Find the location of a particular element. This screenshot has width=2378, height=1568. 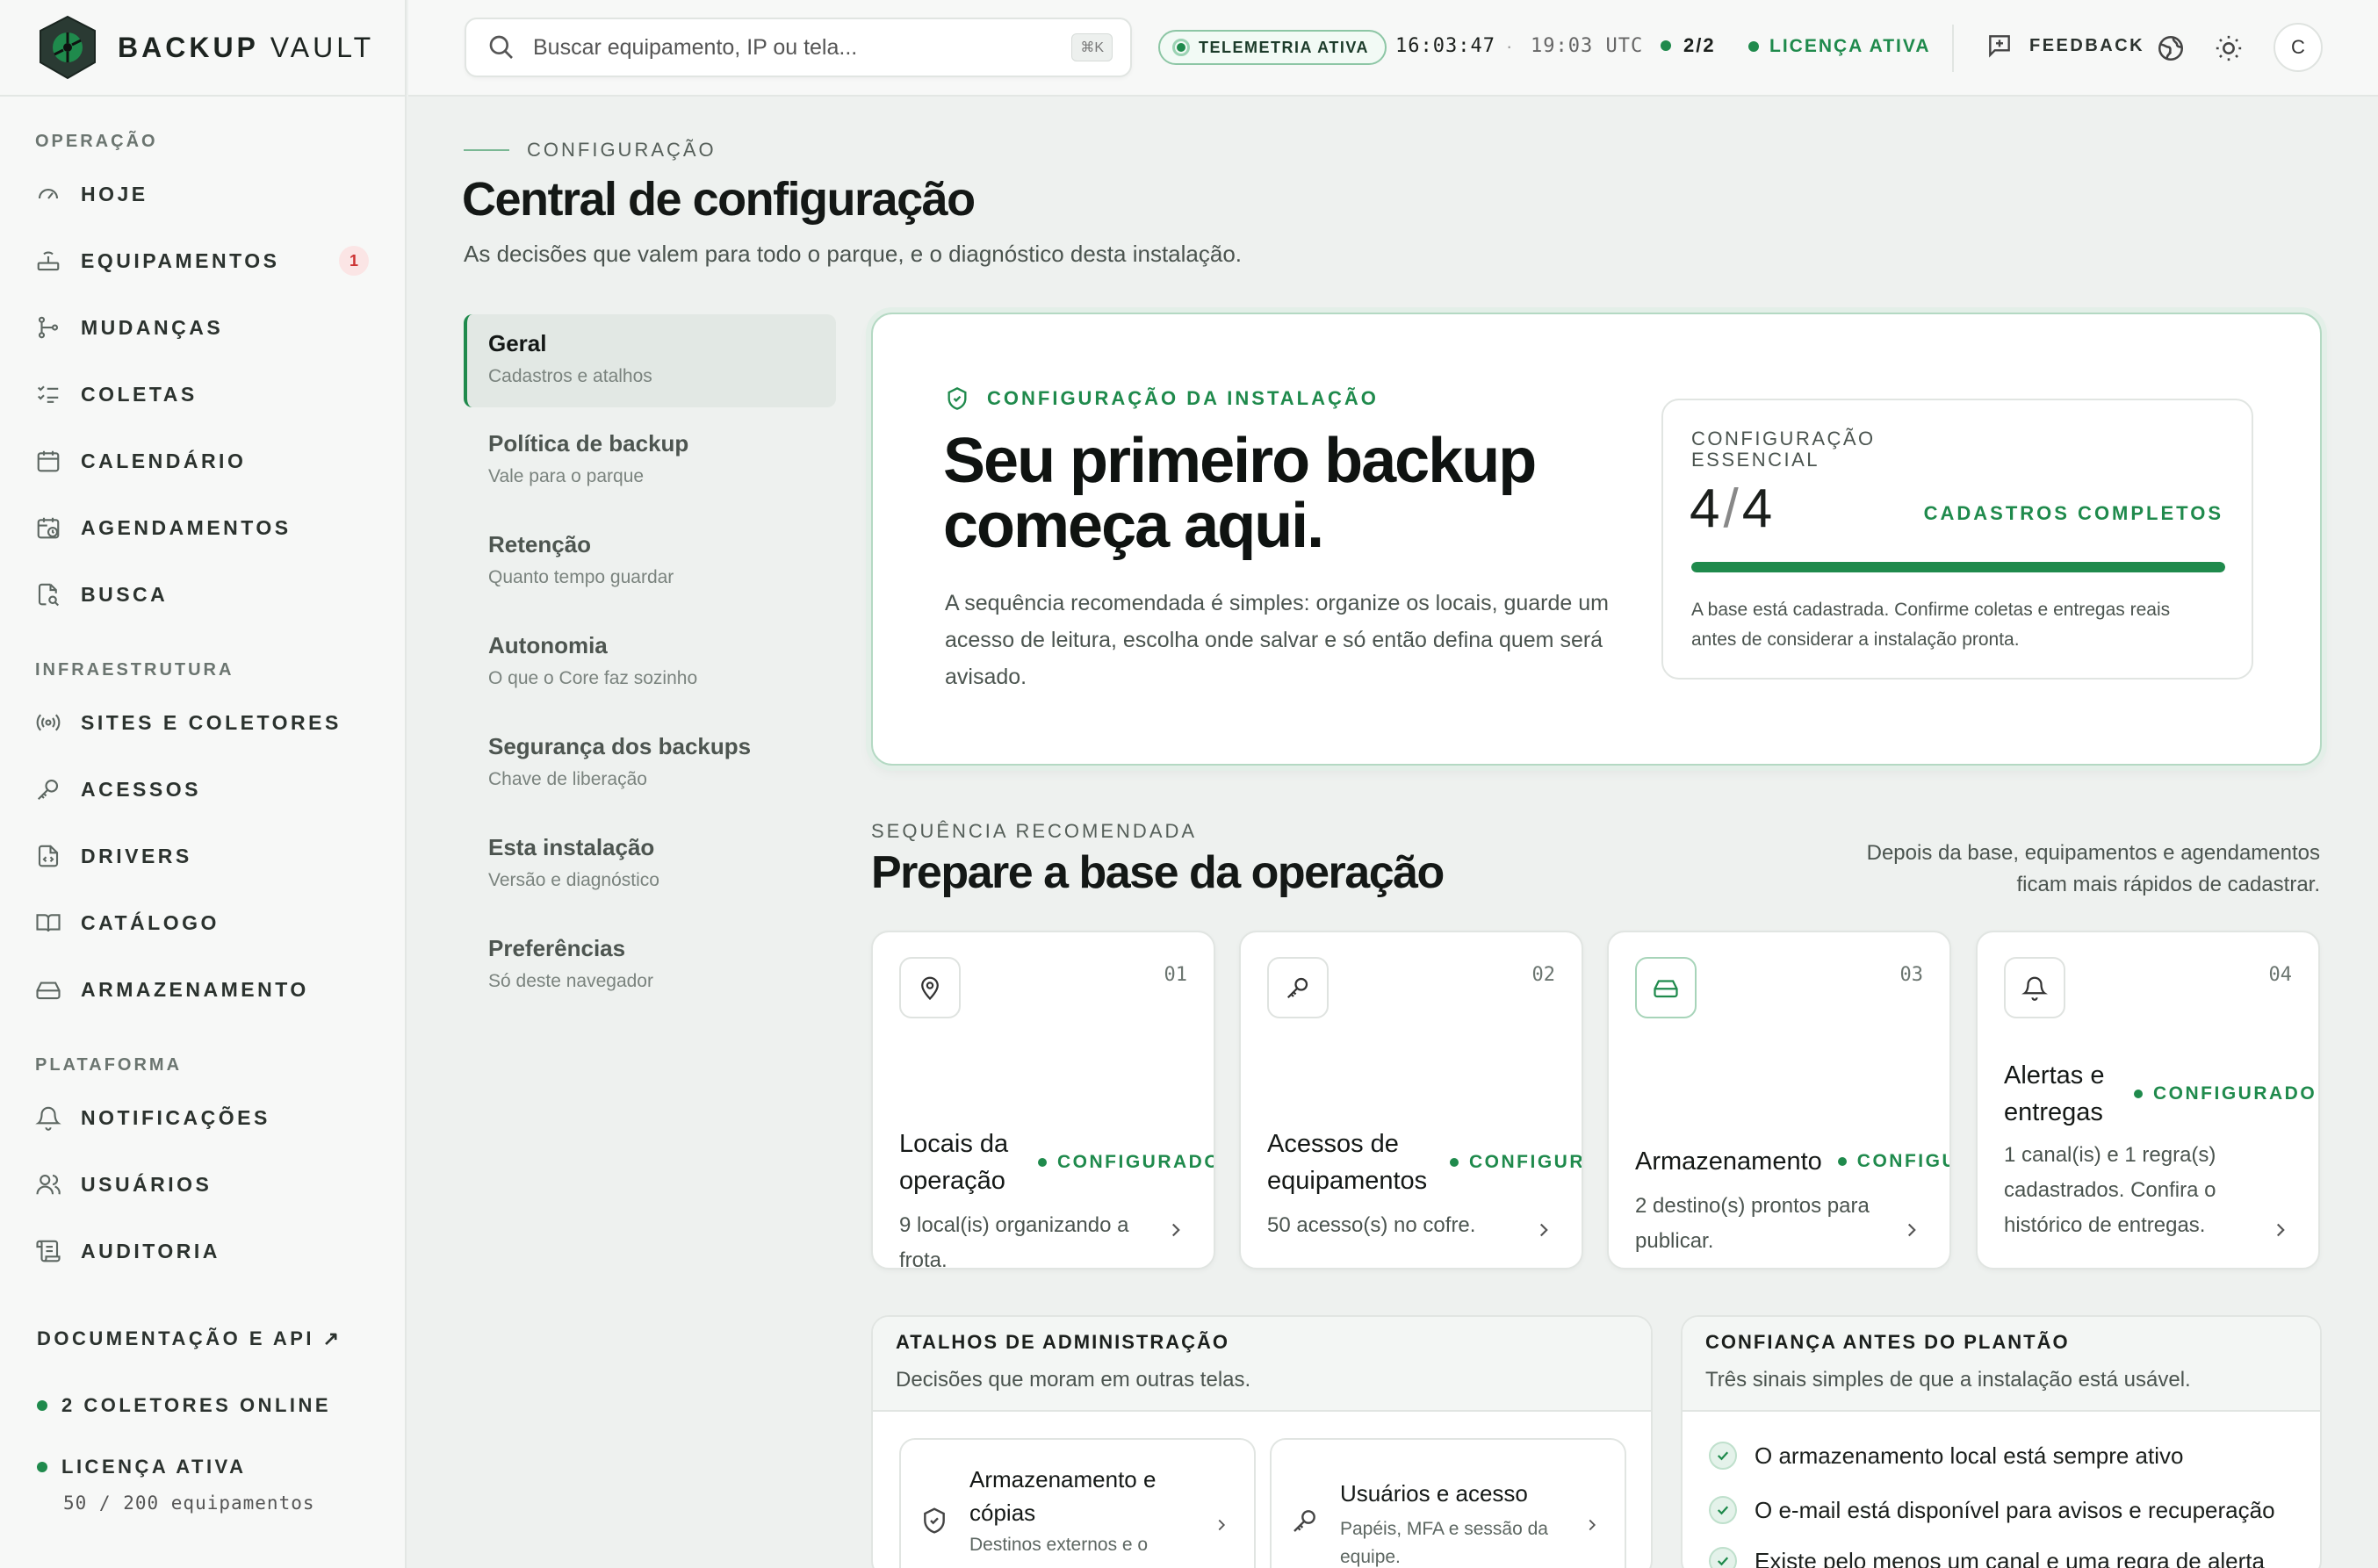

hard-drive-icon is located at coordinates (48, 991).